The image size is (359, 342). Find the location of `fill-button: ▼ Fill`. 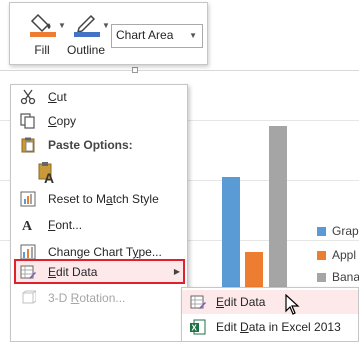

fill-button: ▼ Fill is located at coordinates (44, 35).